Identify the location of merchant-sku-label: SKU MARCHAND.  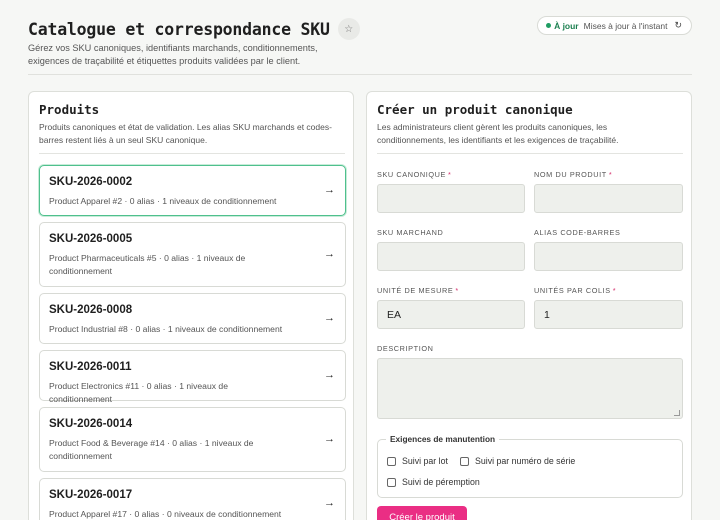
(410, 232).